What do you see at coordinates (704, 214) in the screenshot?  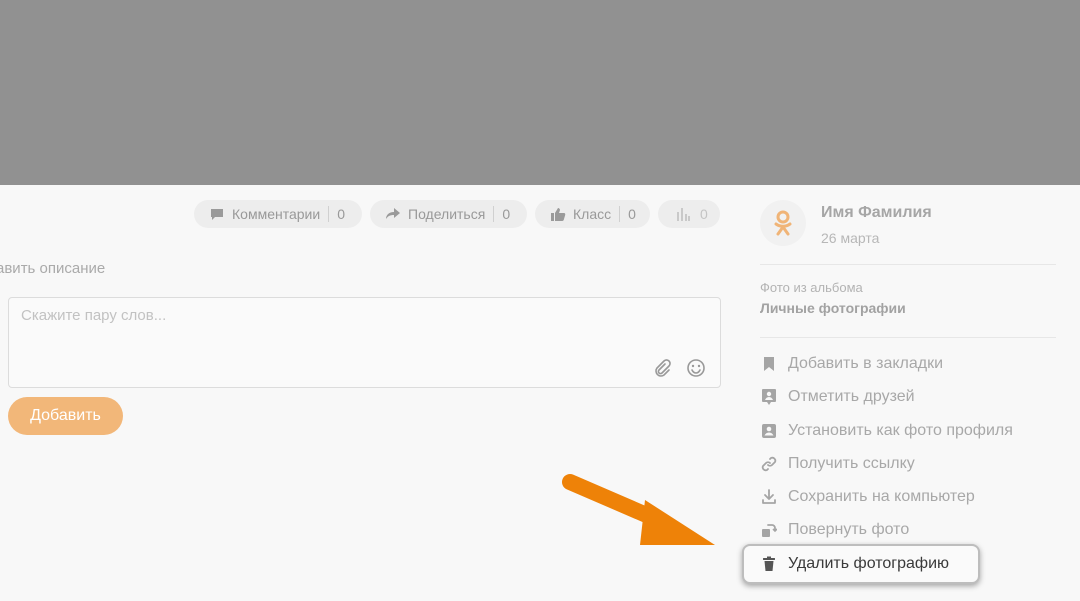 I see `stats-count: 0` at bounding box center [704, 214].